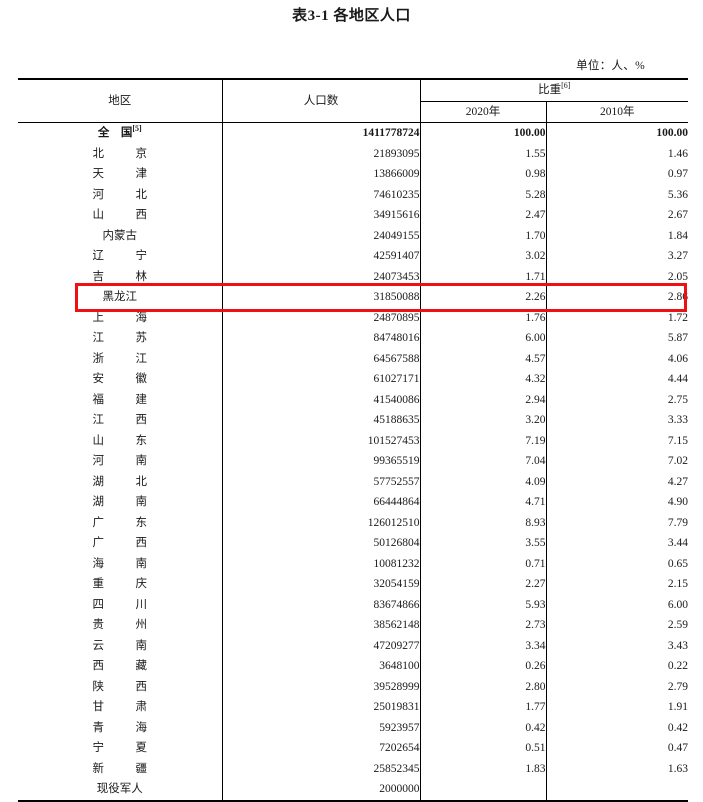  I want to click on cell-region: 江 西, so click(120, 420).